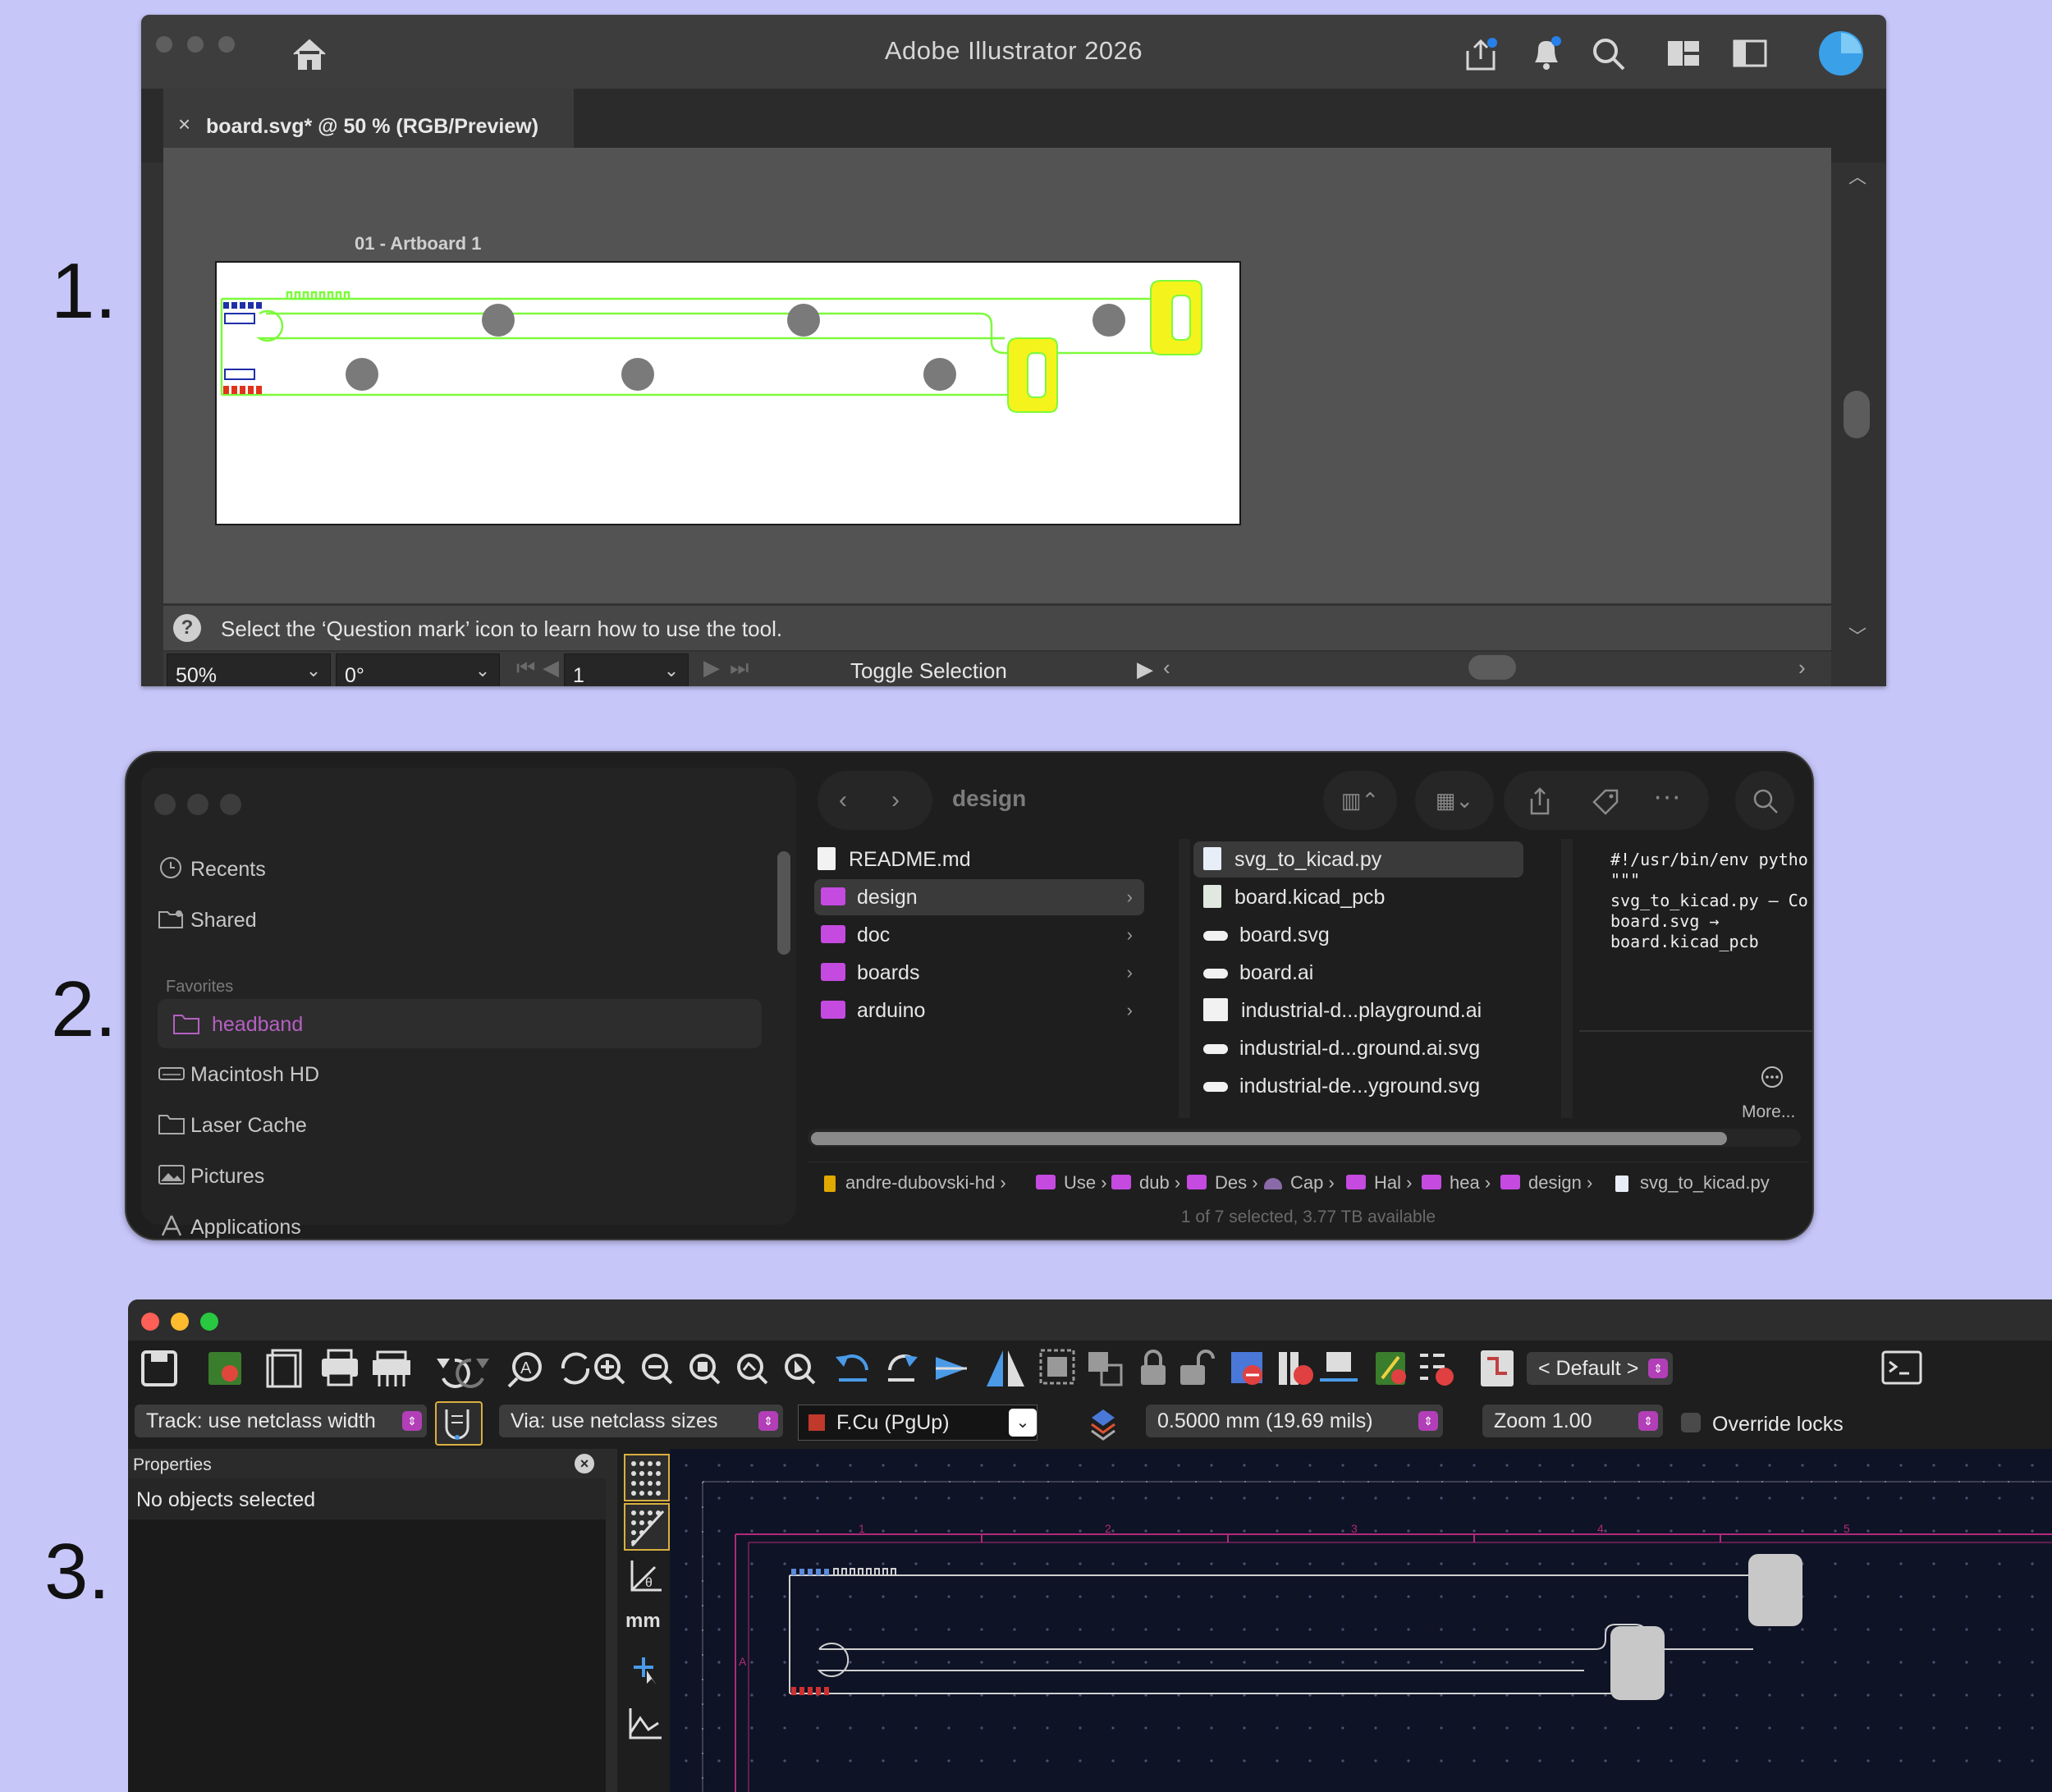  Describe the element at coordinates (982, 859) in the screenshot. I see `list-item: README.md` at that location.